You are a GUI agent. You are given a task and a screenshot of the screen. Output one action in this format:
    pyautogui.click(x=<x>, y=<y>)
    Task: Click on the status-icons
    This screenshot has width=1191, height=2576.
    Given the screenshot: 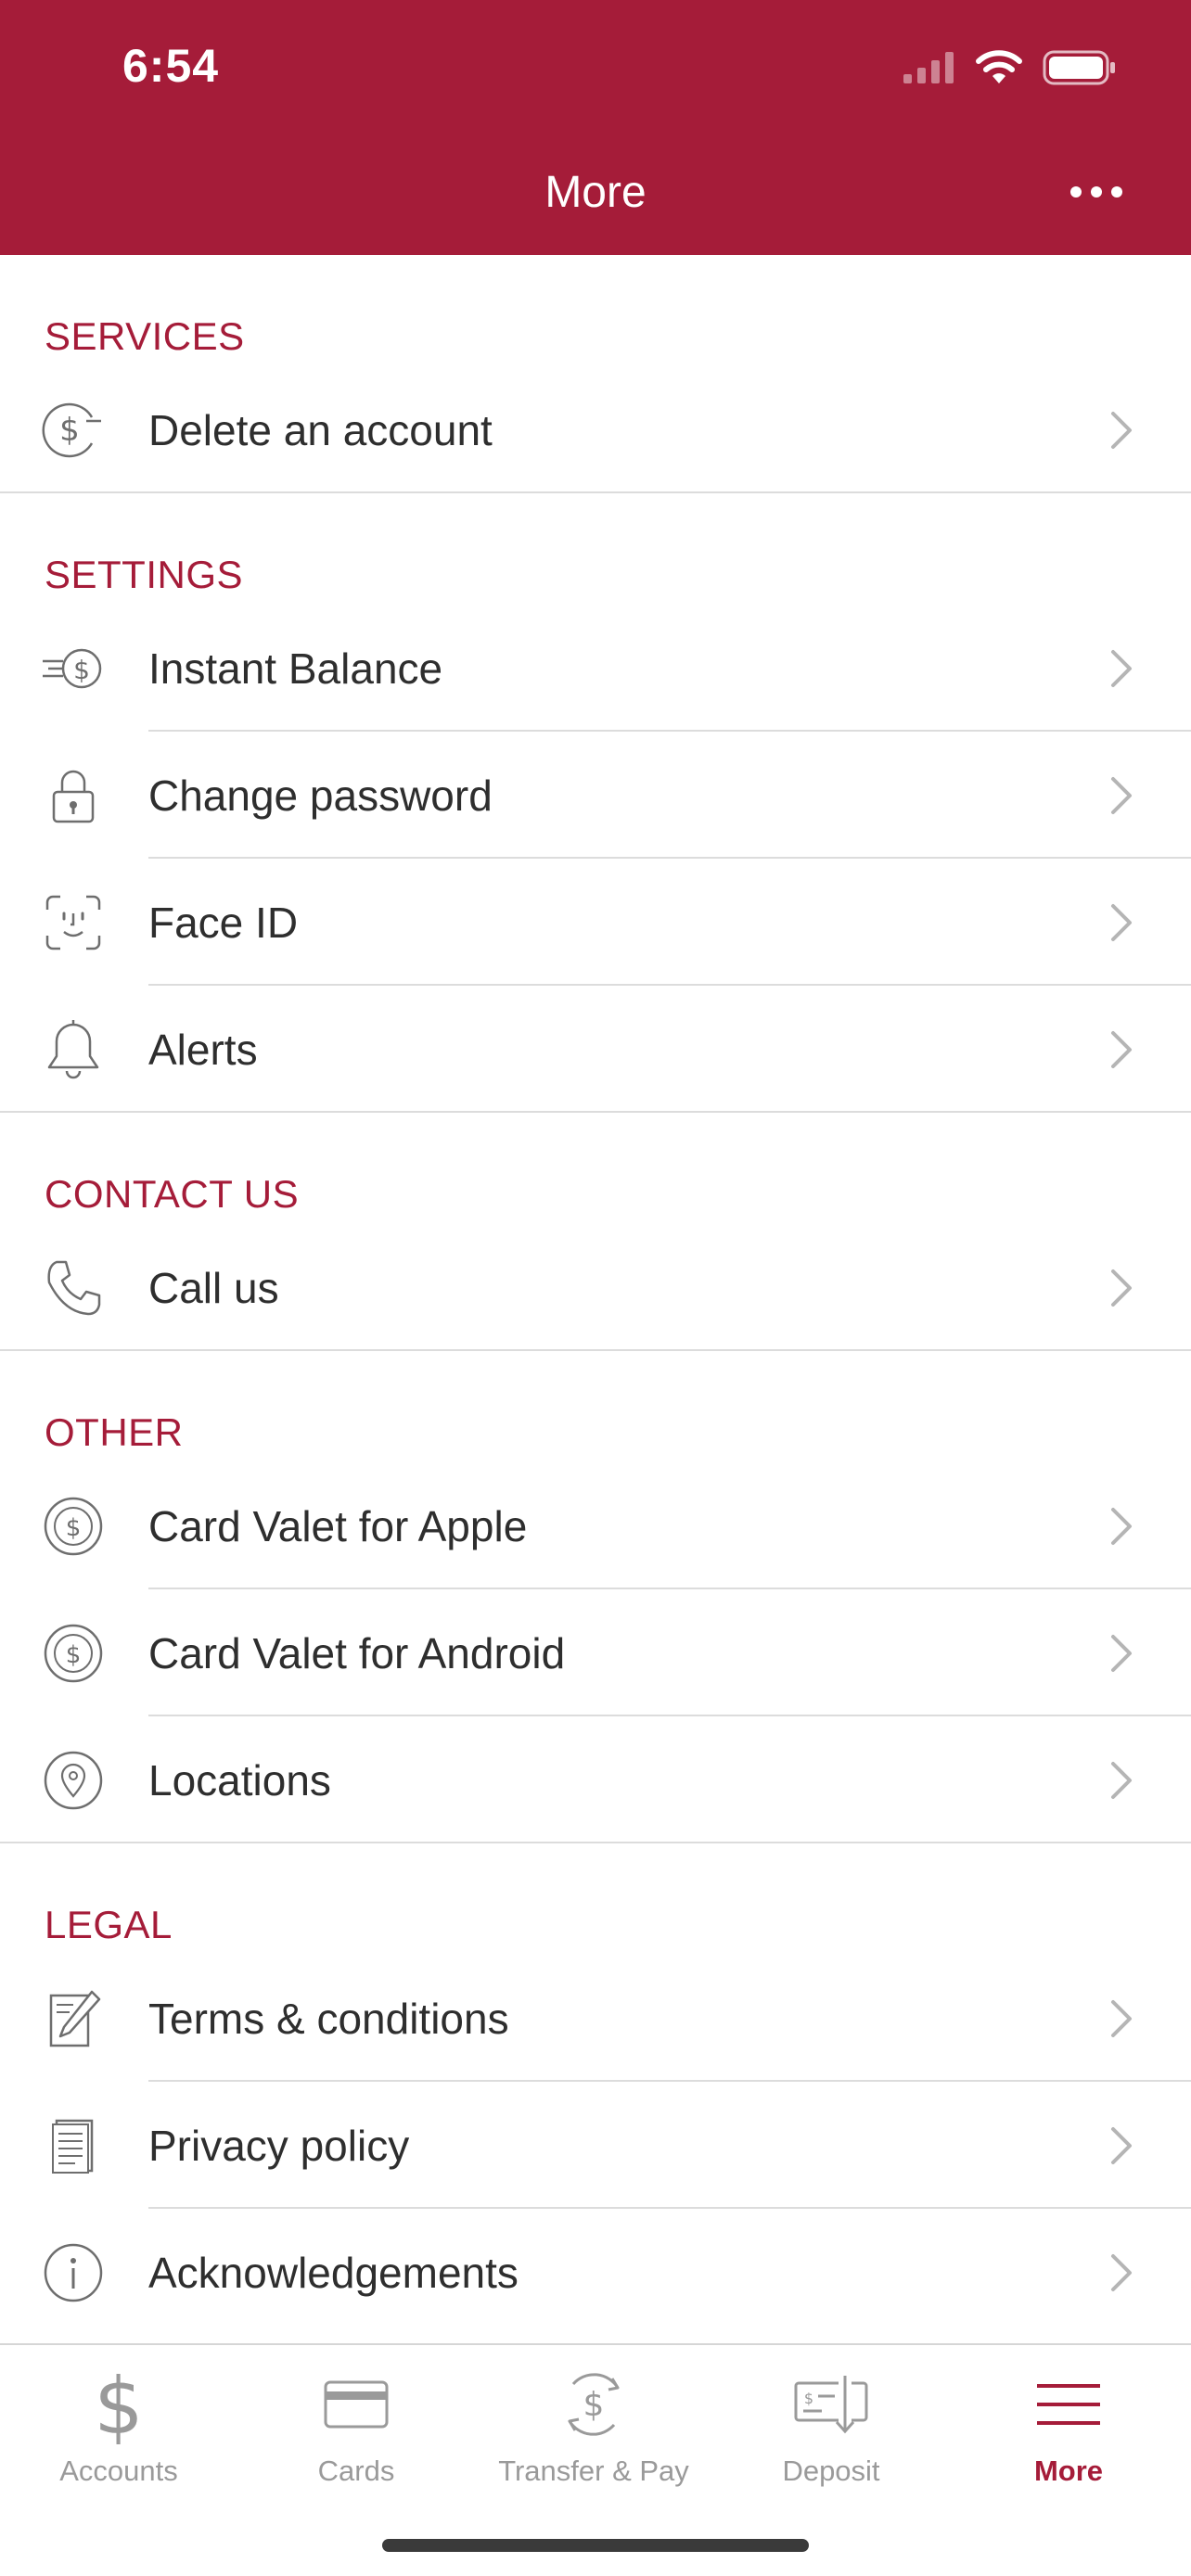 What is the action you would take?
    pyautogui.click(x=1010, y=67)
    